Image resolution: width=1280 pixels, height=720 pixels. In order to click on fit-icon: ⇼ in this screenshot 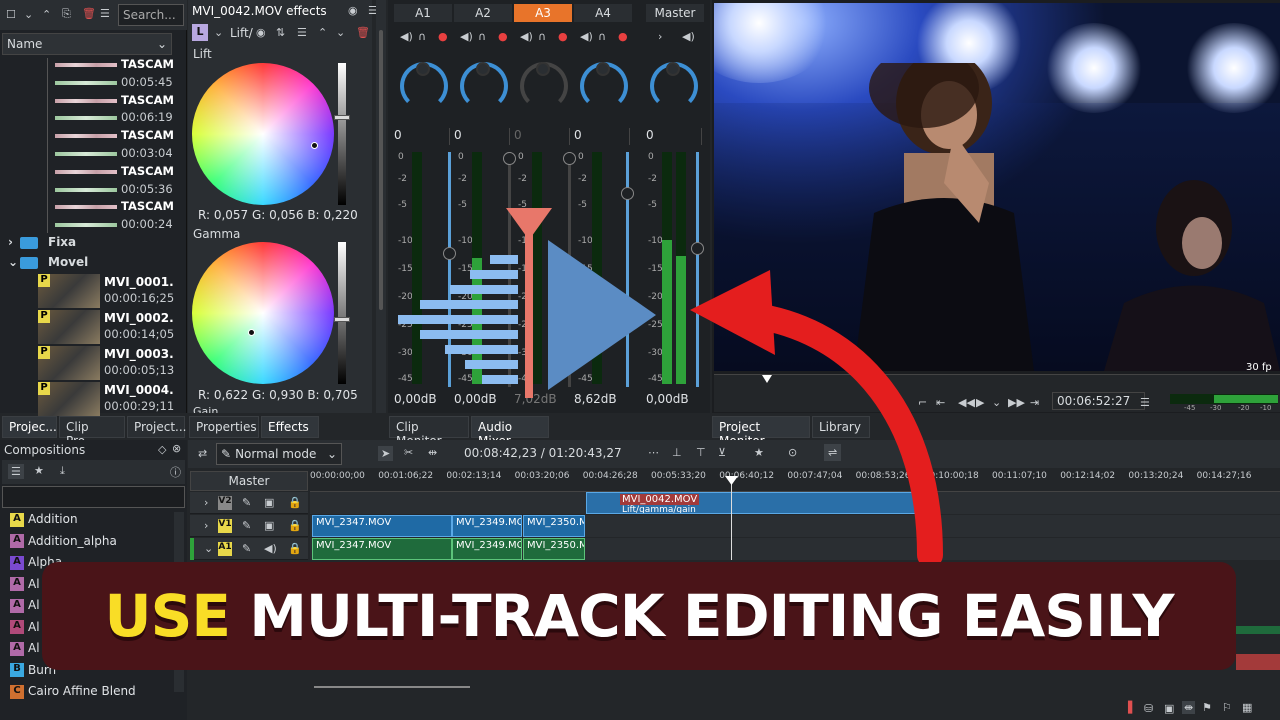, I will do `click(1189, 707)`.